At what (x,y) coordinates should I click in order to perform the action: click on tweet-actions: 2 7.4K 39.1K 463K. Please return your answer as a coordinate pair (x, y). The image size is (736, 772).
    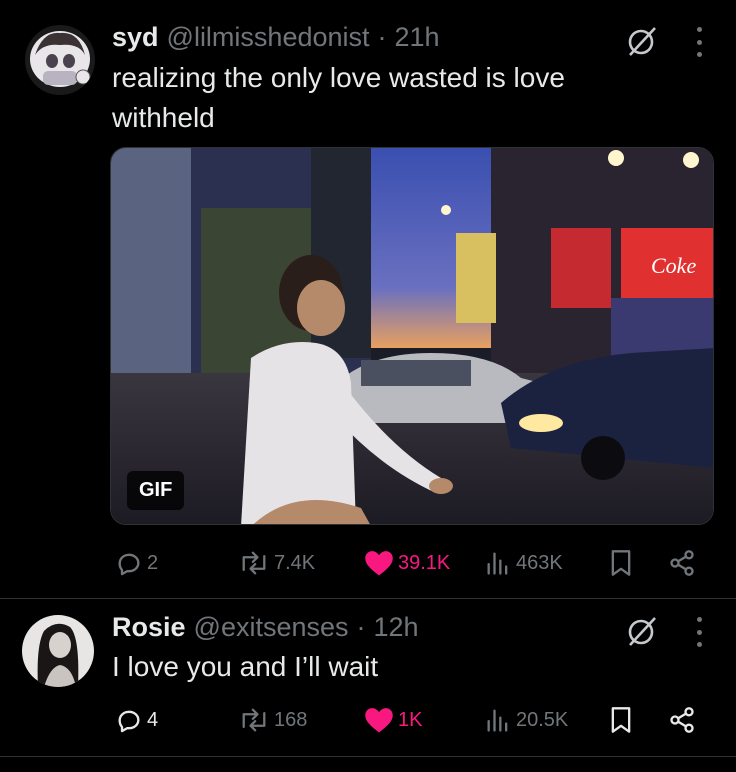
    Looking at the image, I should click on (368, 563).